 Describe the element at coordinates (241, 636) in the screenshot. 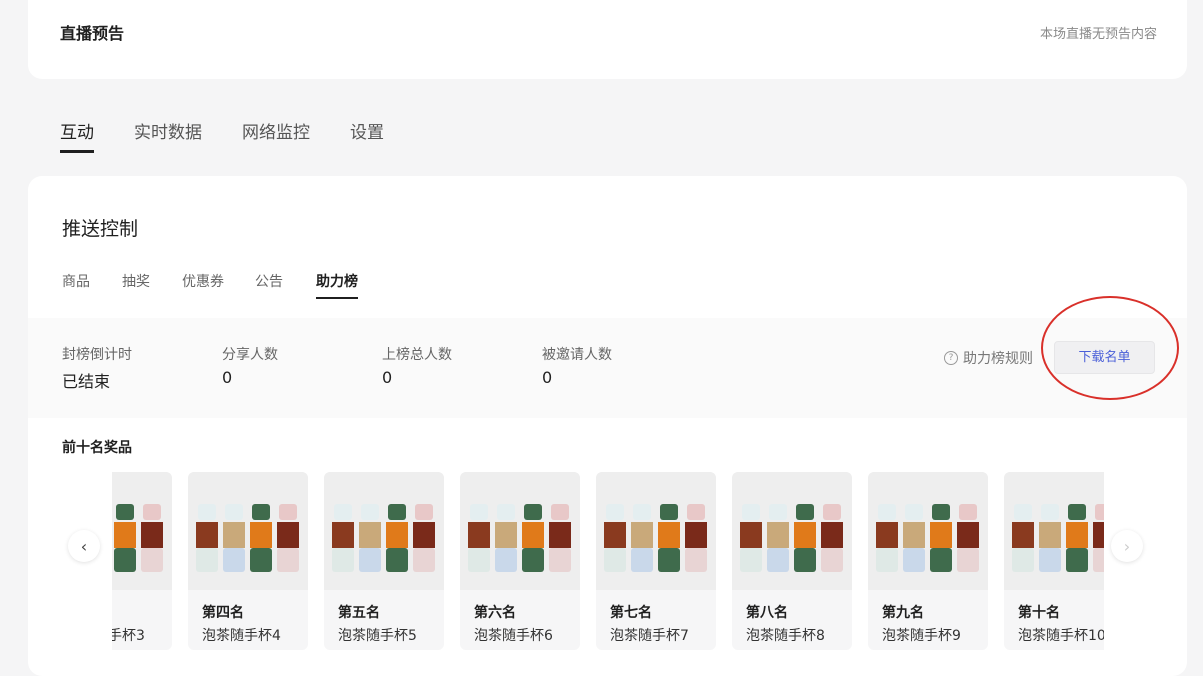

I see `prize-name: 泡茶随手杯4` at that location.